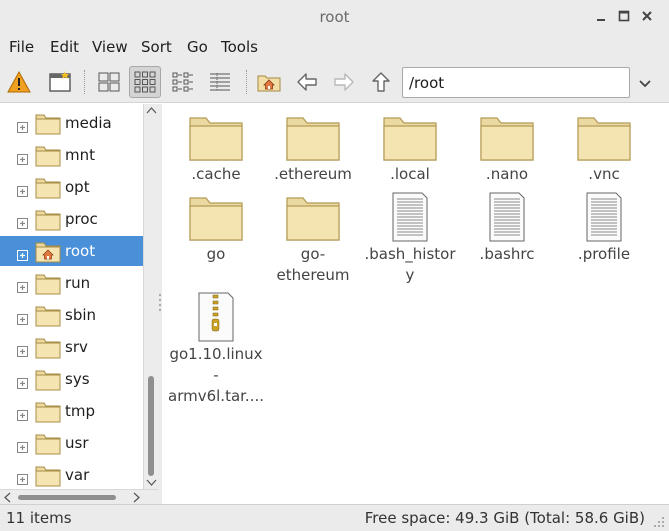 The image size is (669, 531). I want to click on file-item: go, so click(216, 228).